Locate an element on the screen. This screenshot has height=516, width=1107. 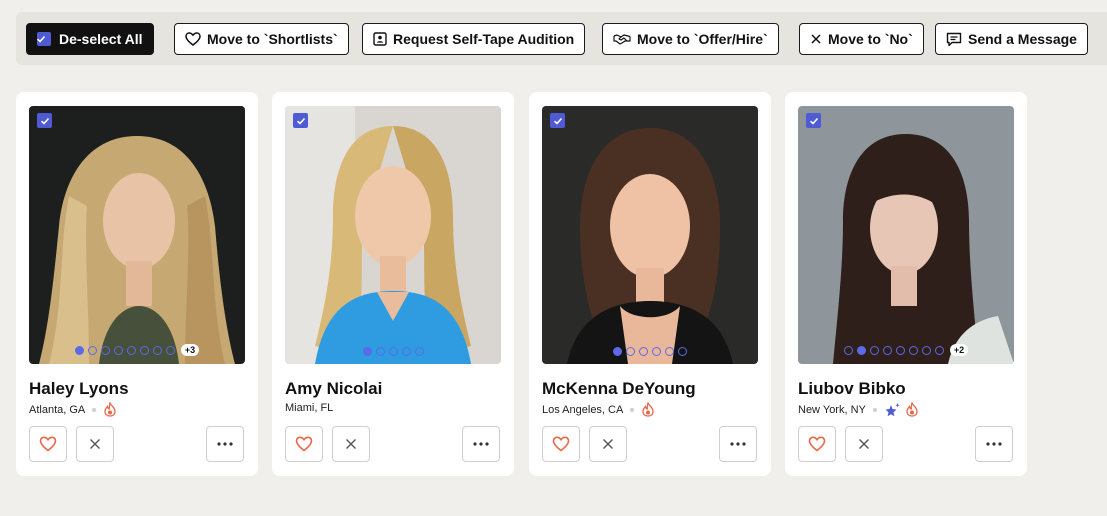
talent-location: Los Angeles, CA is located at coordinates (583, 409).